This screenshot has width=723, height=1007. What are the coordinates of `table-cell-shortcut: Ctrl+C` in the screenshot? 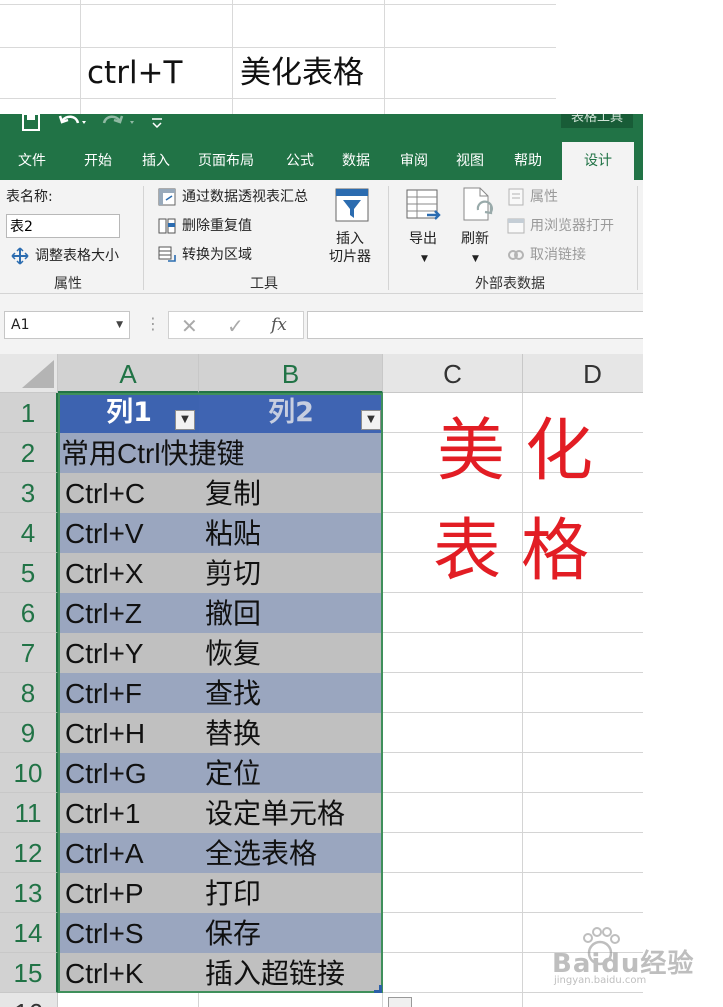 It's located at (129, 493).